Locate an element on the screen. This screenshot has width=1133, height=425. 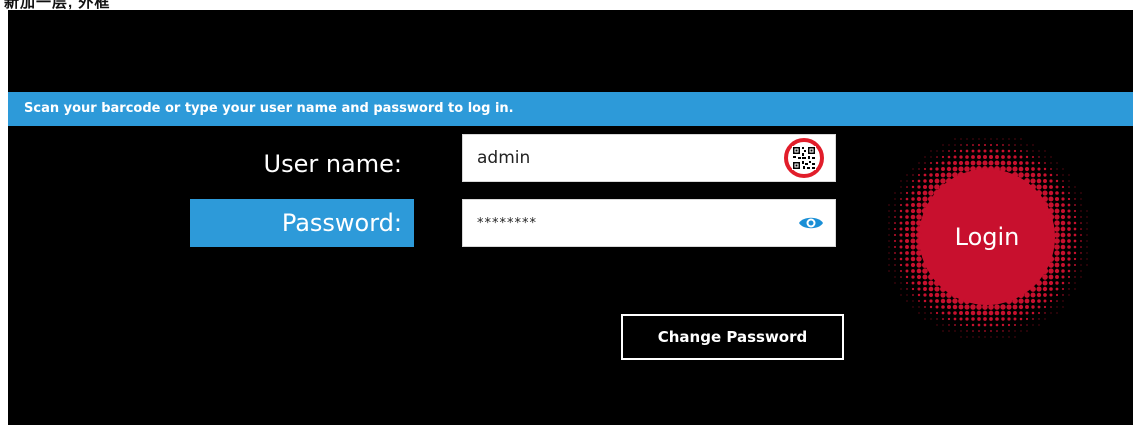
login-label: Login is located at coordinates (987, 237).